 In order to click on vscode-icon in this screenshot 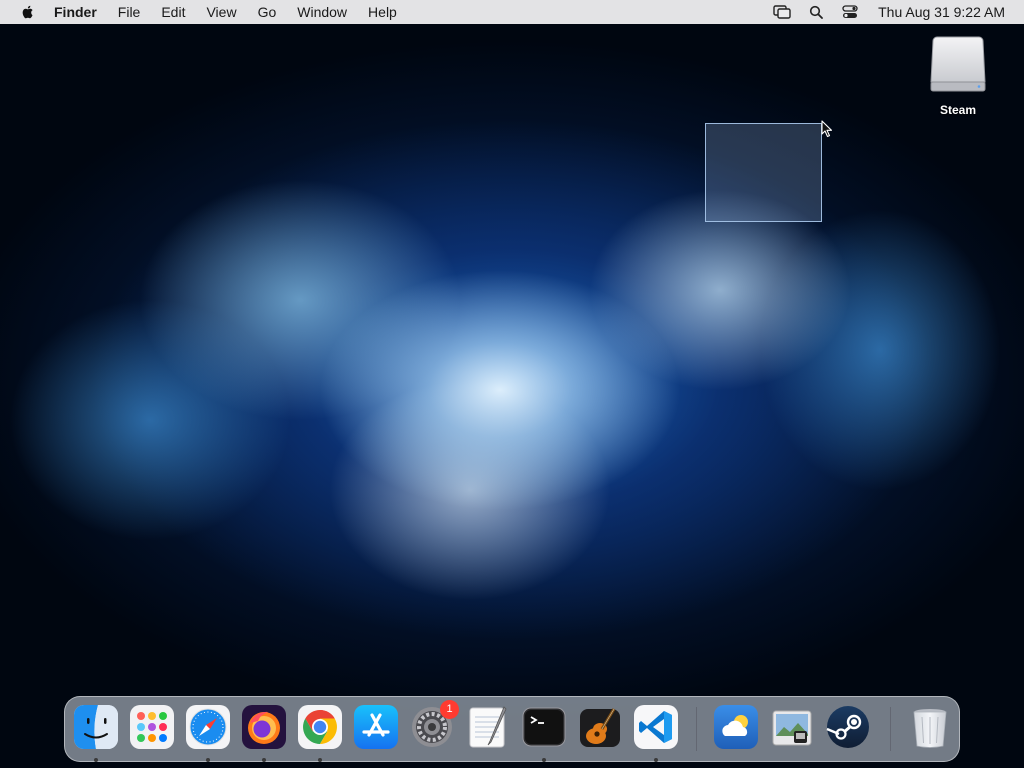, I will do `click(656, 727)`.